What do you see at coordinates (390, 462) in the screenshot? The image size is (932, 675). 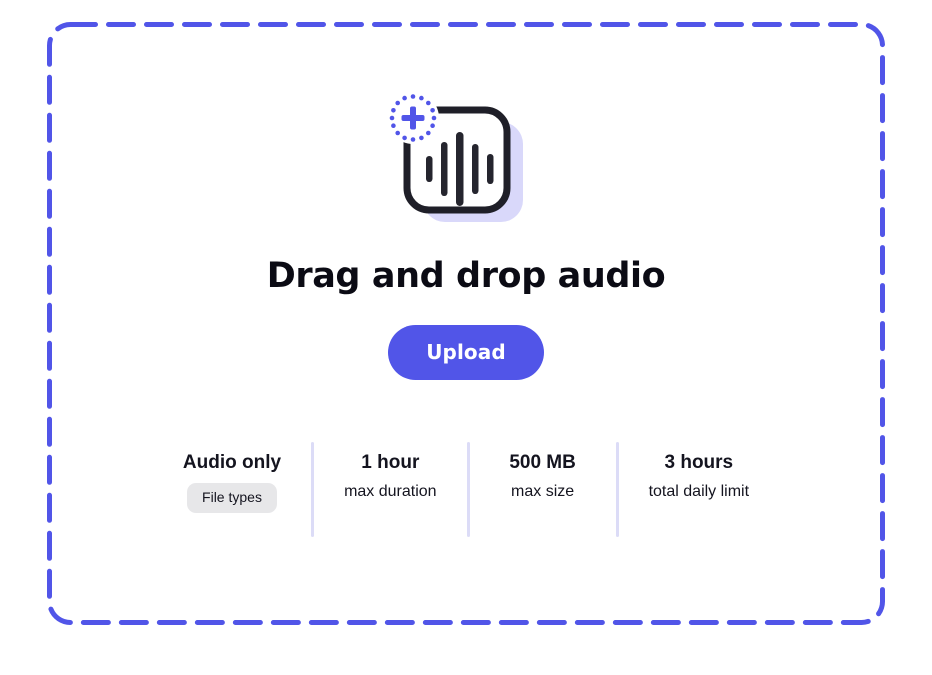 I see `stat-value: 1 hour` at bounding box center [390, 462].